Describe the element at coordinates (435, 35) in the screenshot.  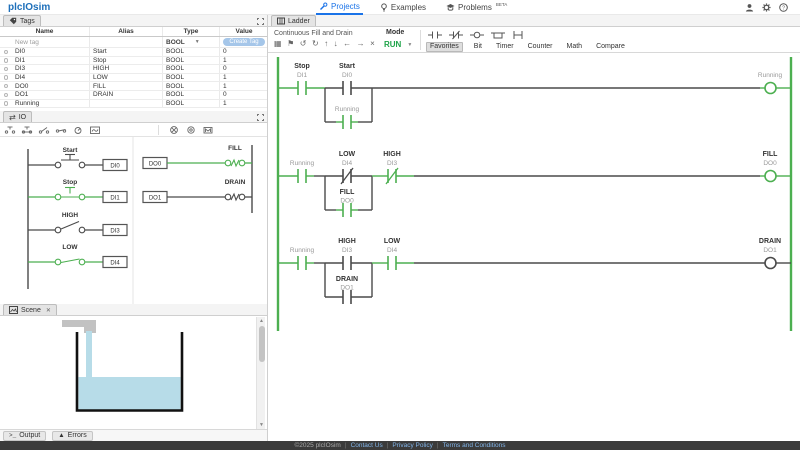
I see `contact-no-icon` at that location.